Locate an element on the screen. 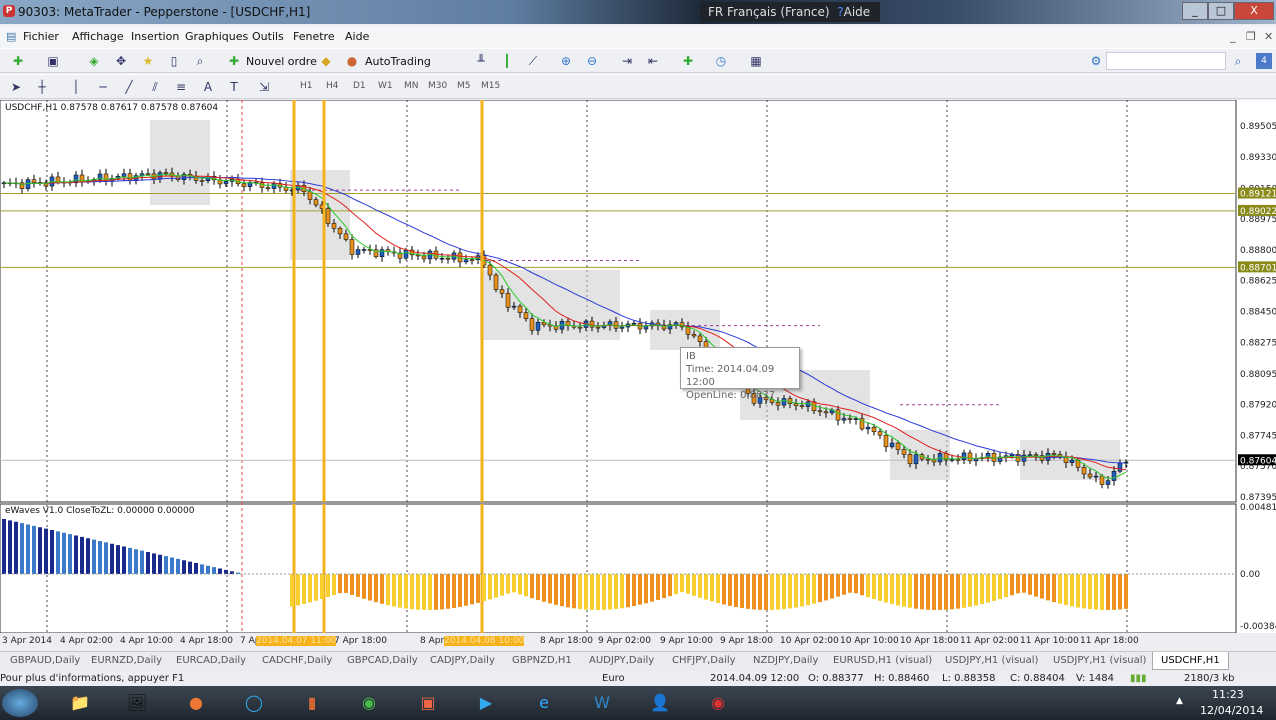  navigator-icon: ★ is located at coordinates (148, 61).